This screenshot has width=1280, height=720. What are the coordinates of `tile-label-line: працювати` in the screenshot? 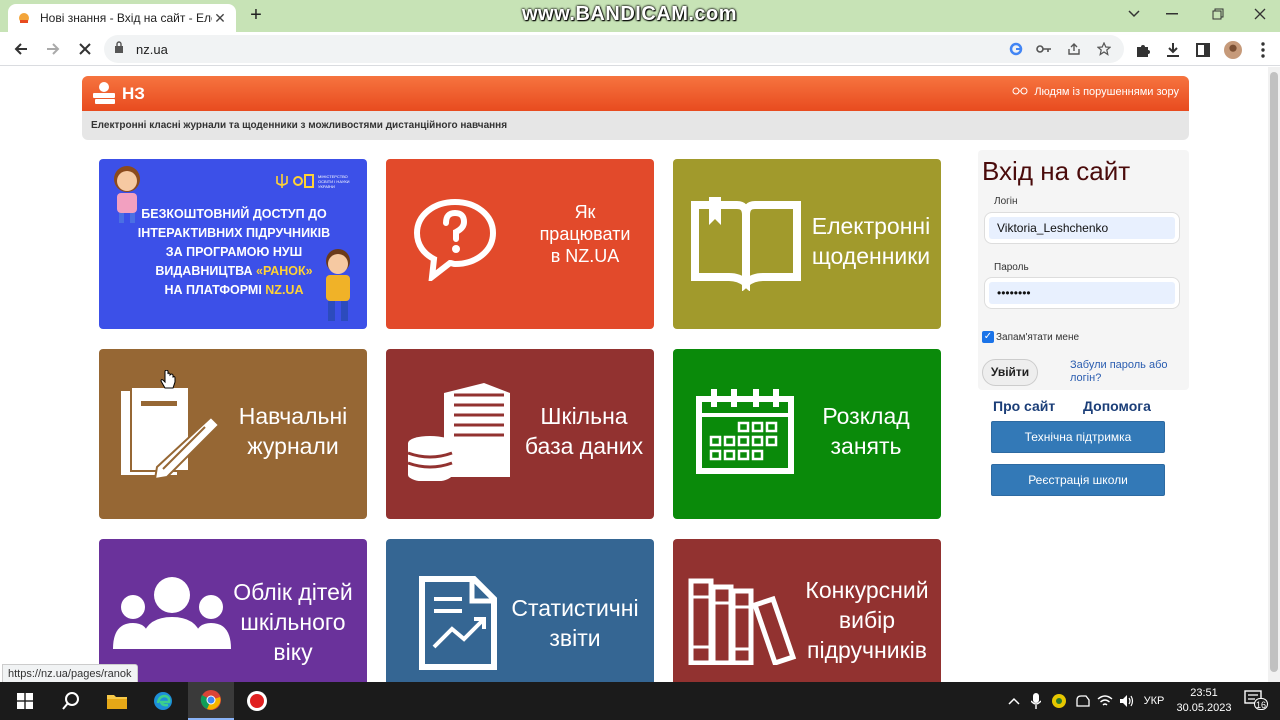 It's located at (585, 234).